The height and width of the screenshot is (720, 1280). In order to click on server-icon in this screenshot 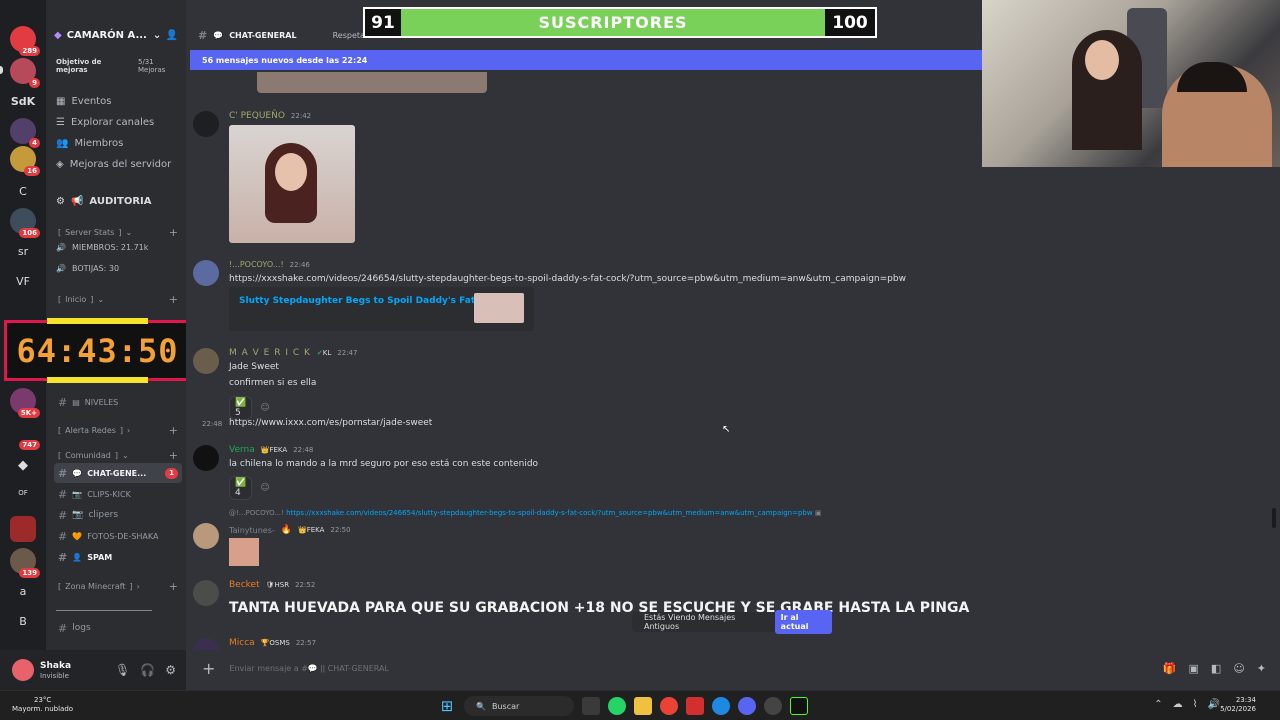, I will do `click(23, 529)`.